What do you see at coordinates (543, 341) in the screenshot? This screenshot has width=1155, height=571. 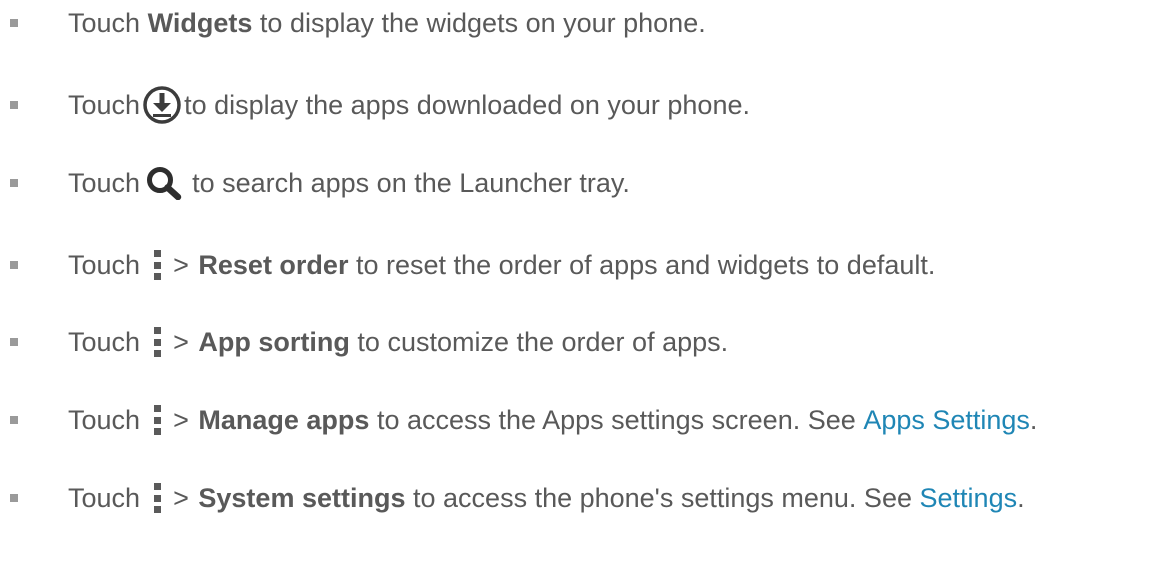 I see `item-description: to customize the order of apps.` at bounding box center [543, 341].